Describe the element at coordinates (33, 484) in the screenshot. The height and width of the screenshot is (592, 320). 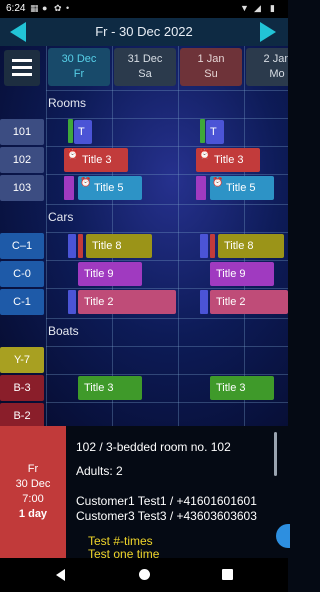
I see `detail-date: 30 Dec` at that location.